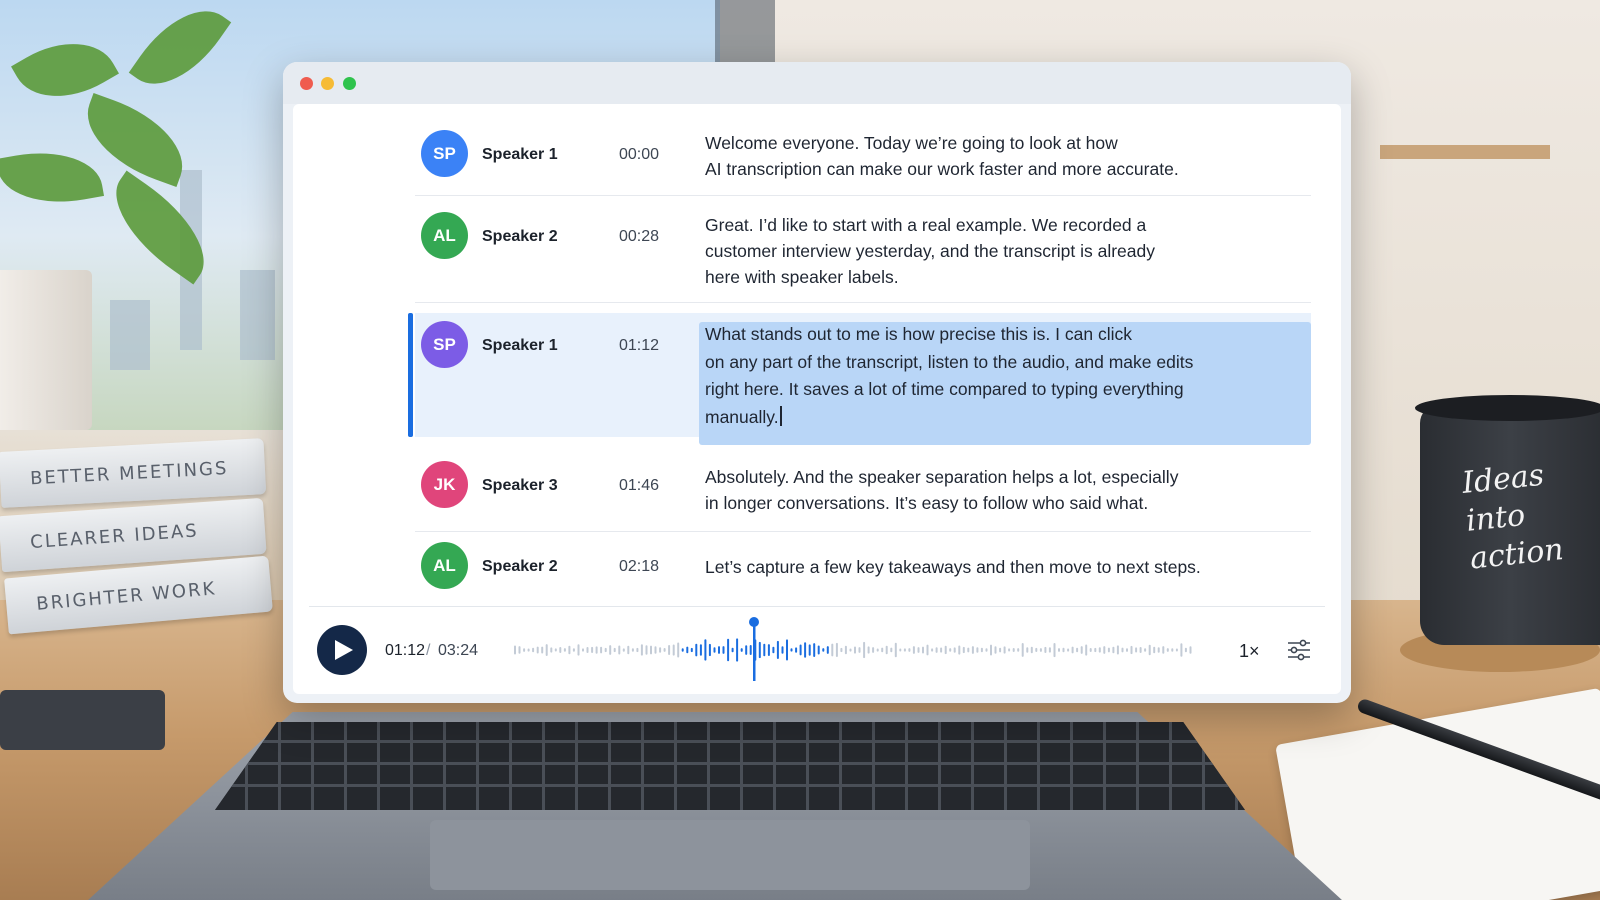 The image size is (1600, 900). What do you see at coordinates (1465, 152) in the screenshot?
I see `wall-shelf` at bounding box center [1465, 152].